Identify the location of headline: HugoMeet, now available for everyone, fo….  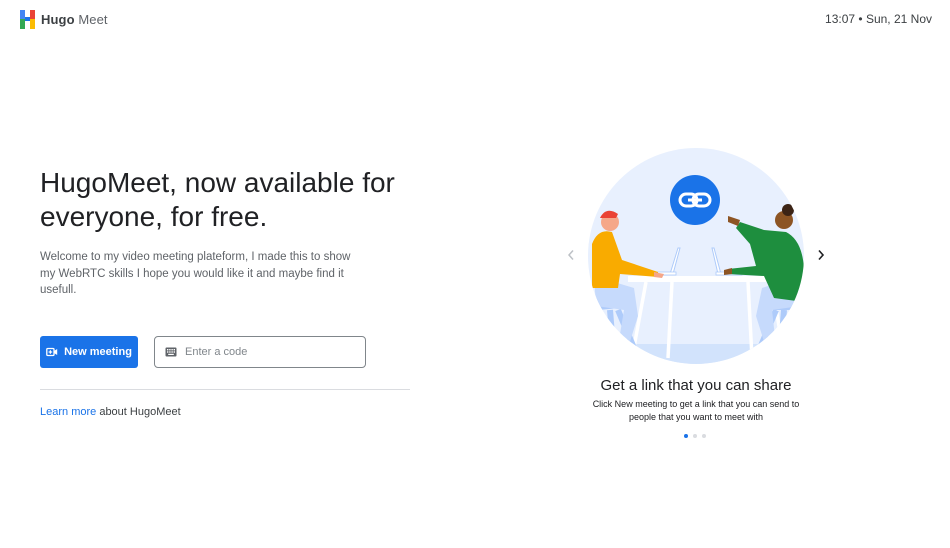
(240, 200).